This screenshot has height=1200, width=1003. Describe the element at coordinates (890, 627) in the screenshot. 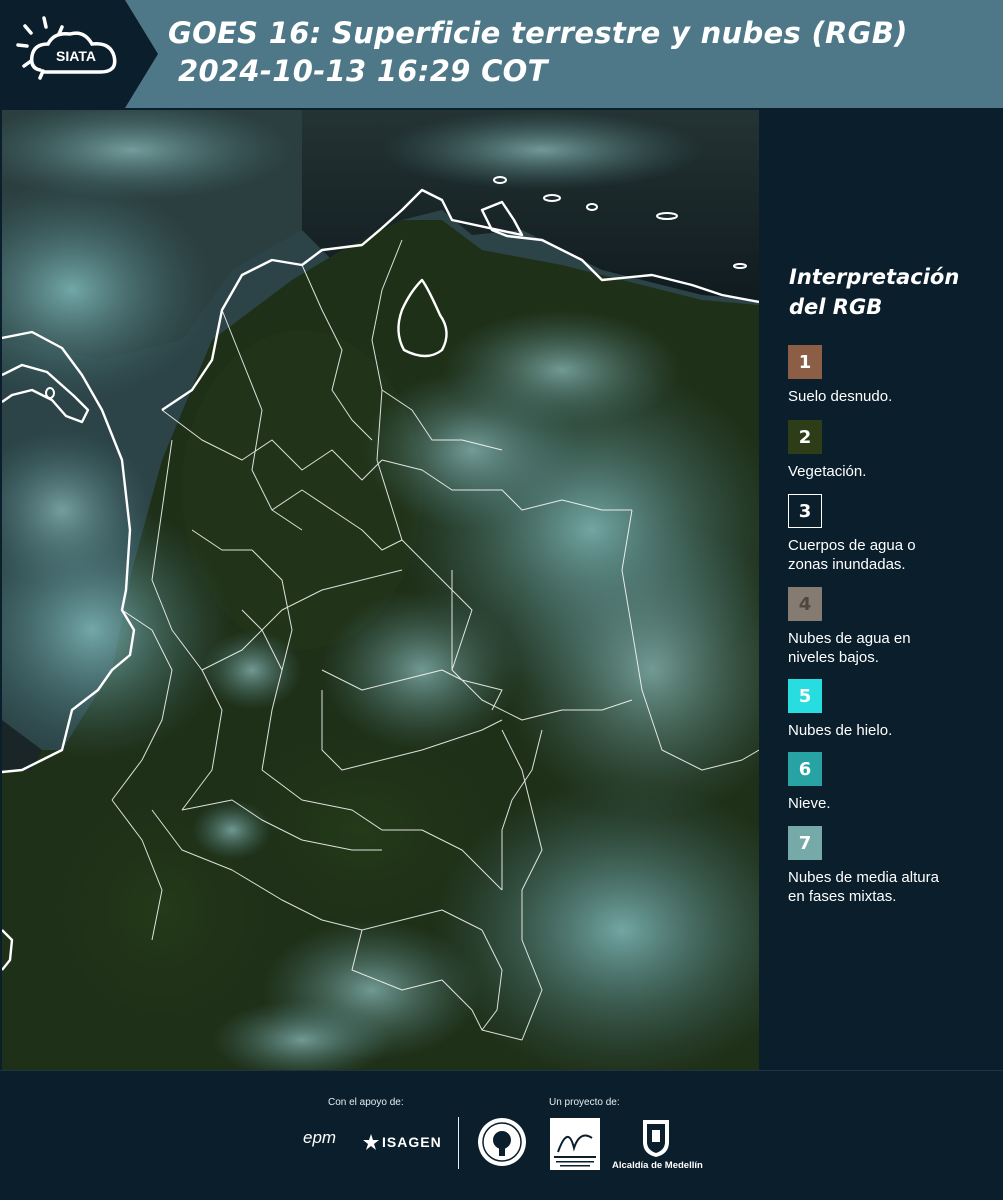

I see `legend-item-low-water-clouds: 4 Nubes de agua en niveles bajos.` at that location.